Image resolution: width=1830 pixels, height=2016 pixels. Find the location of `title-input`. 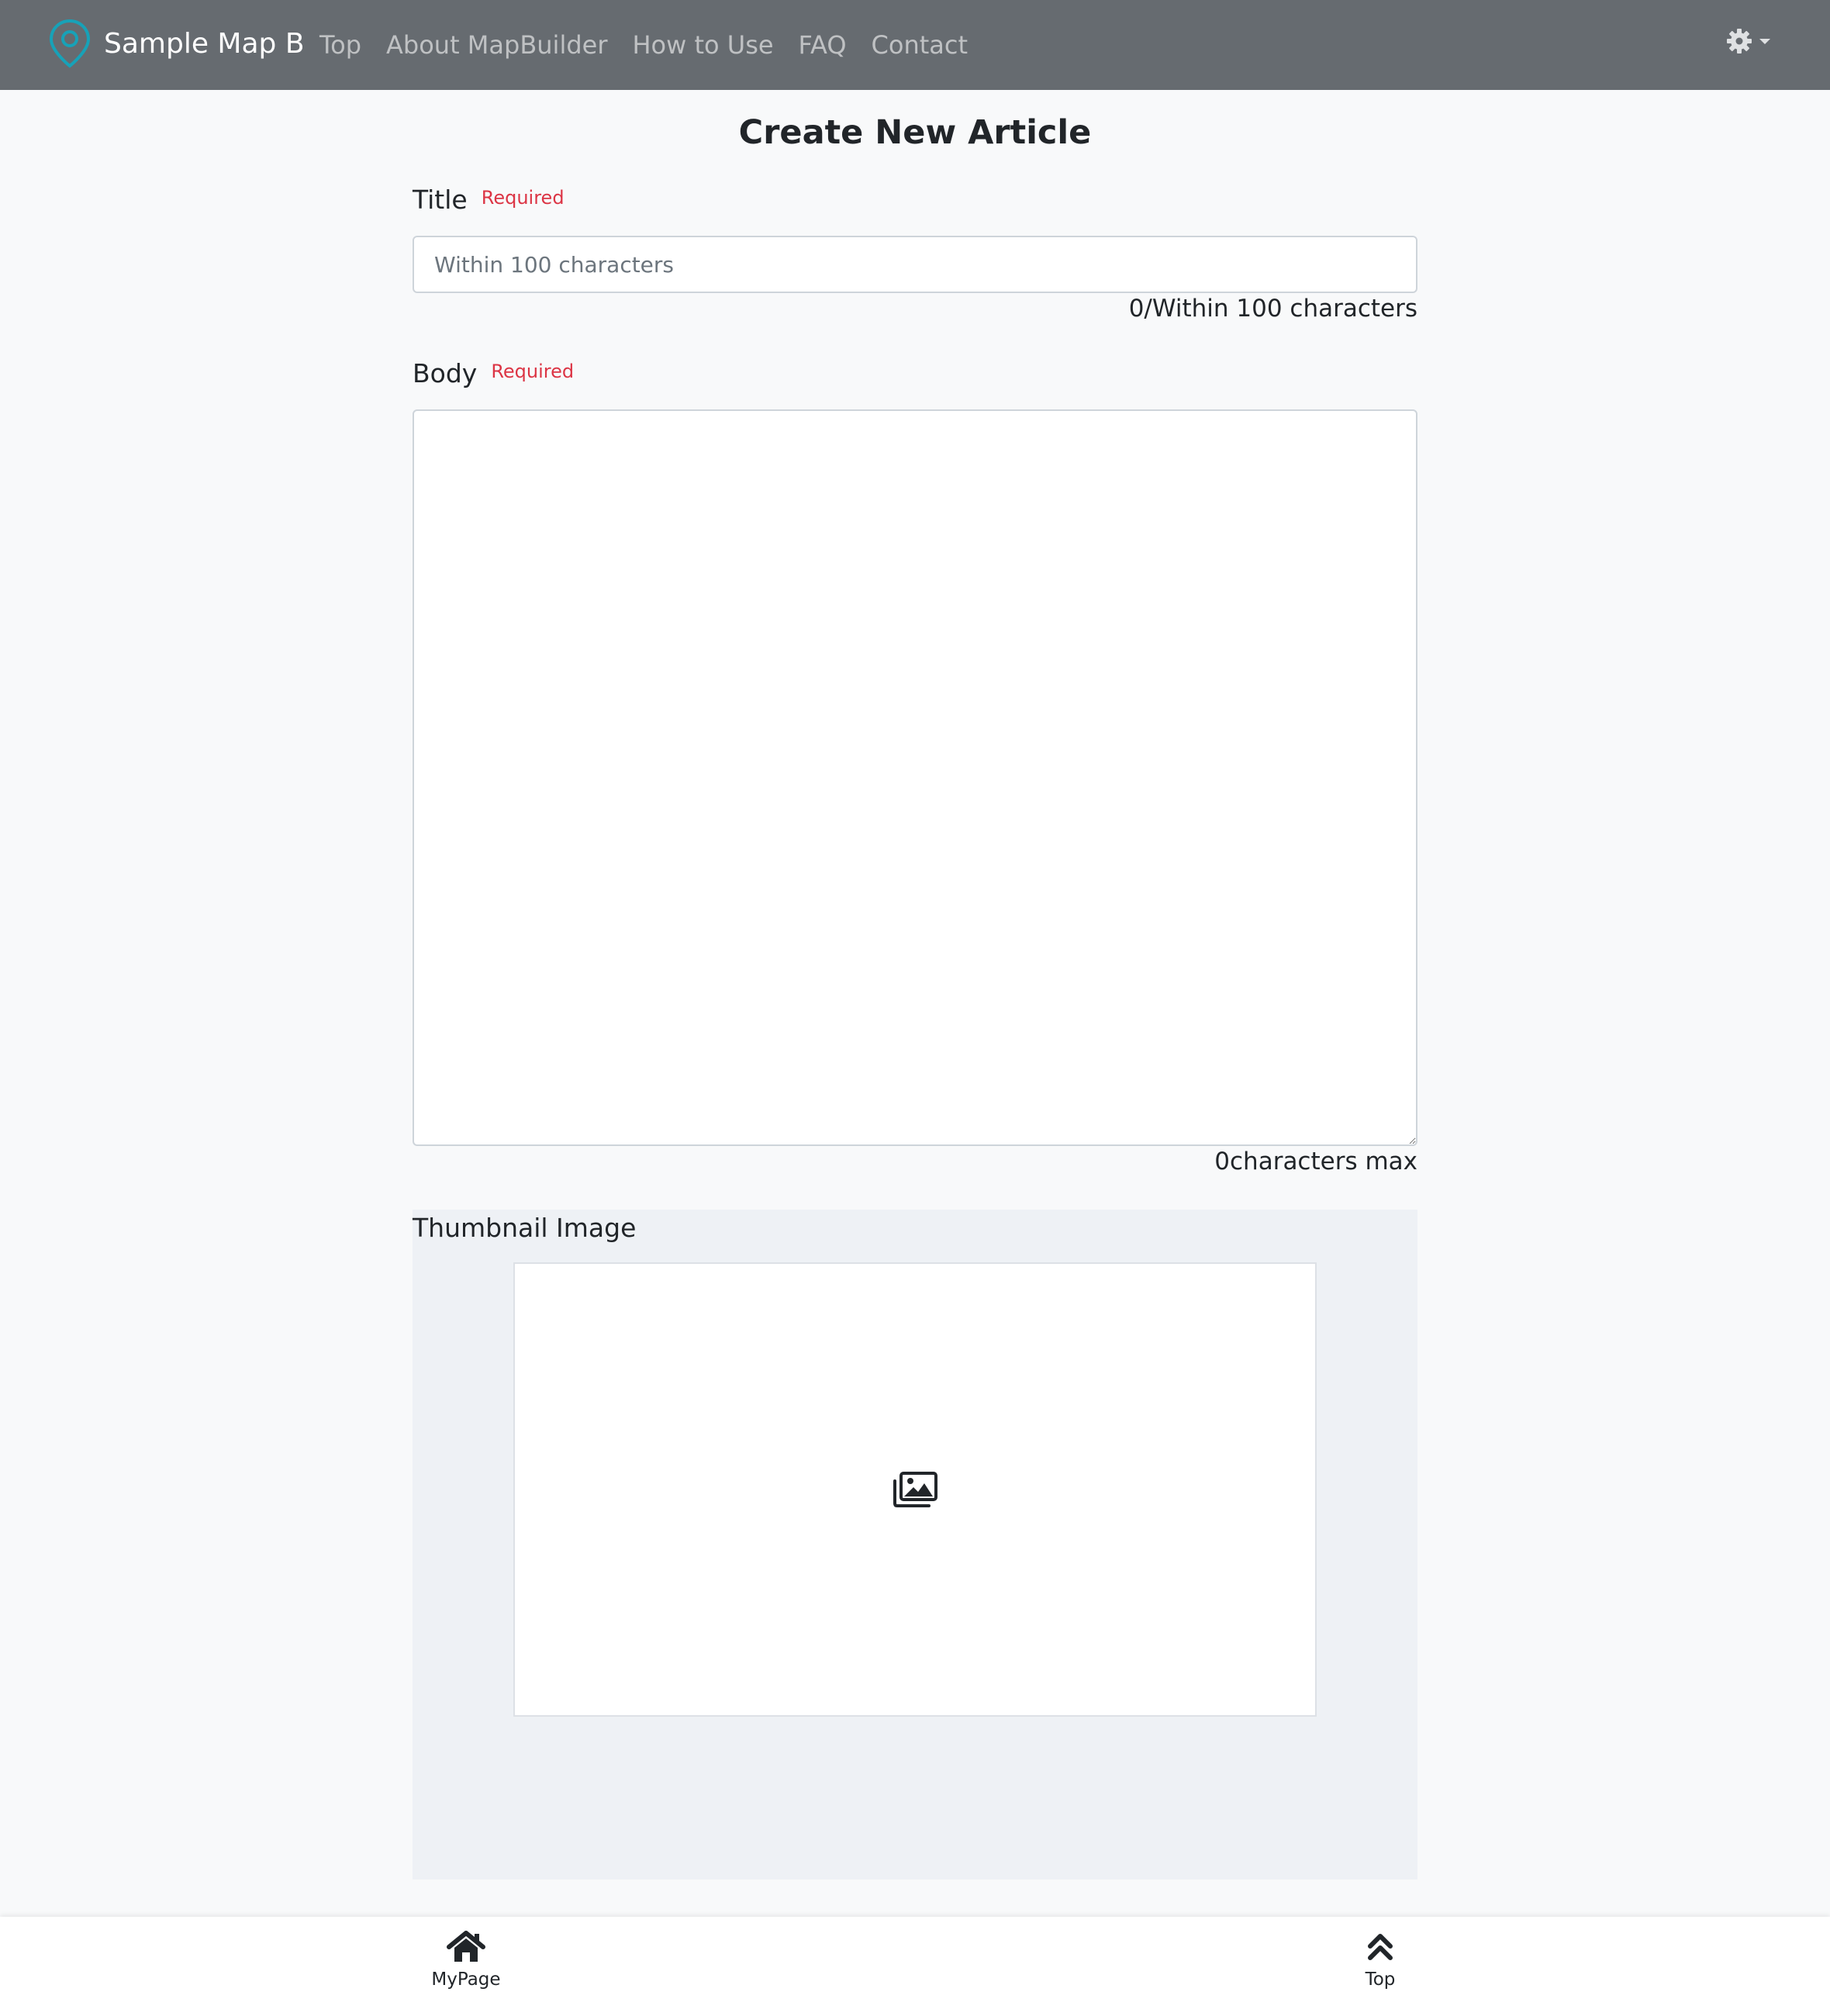

title-input is located at coordinates (915, 264).